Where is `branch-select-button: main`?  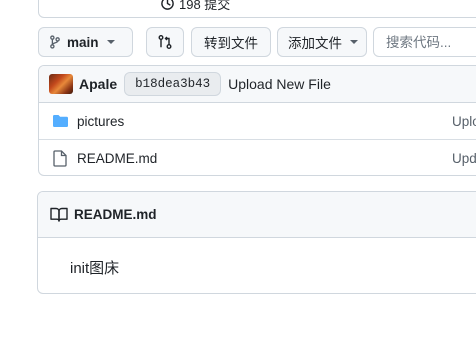
branch-select-button: main is located at coordinates (85, 42).